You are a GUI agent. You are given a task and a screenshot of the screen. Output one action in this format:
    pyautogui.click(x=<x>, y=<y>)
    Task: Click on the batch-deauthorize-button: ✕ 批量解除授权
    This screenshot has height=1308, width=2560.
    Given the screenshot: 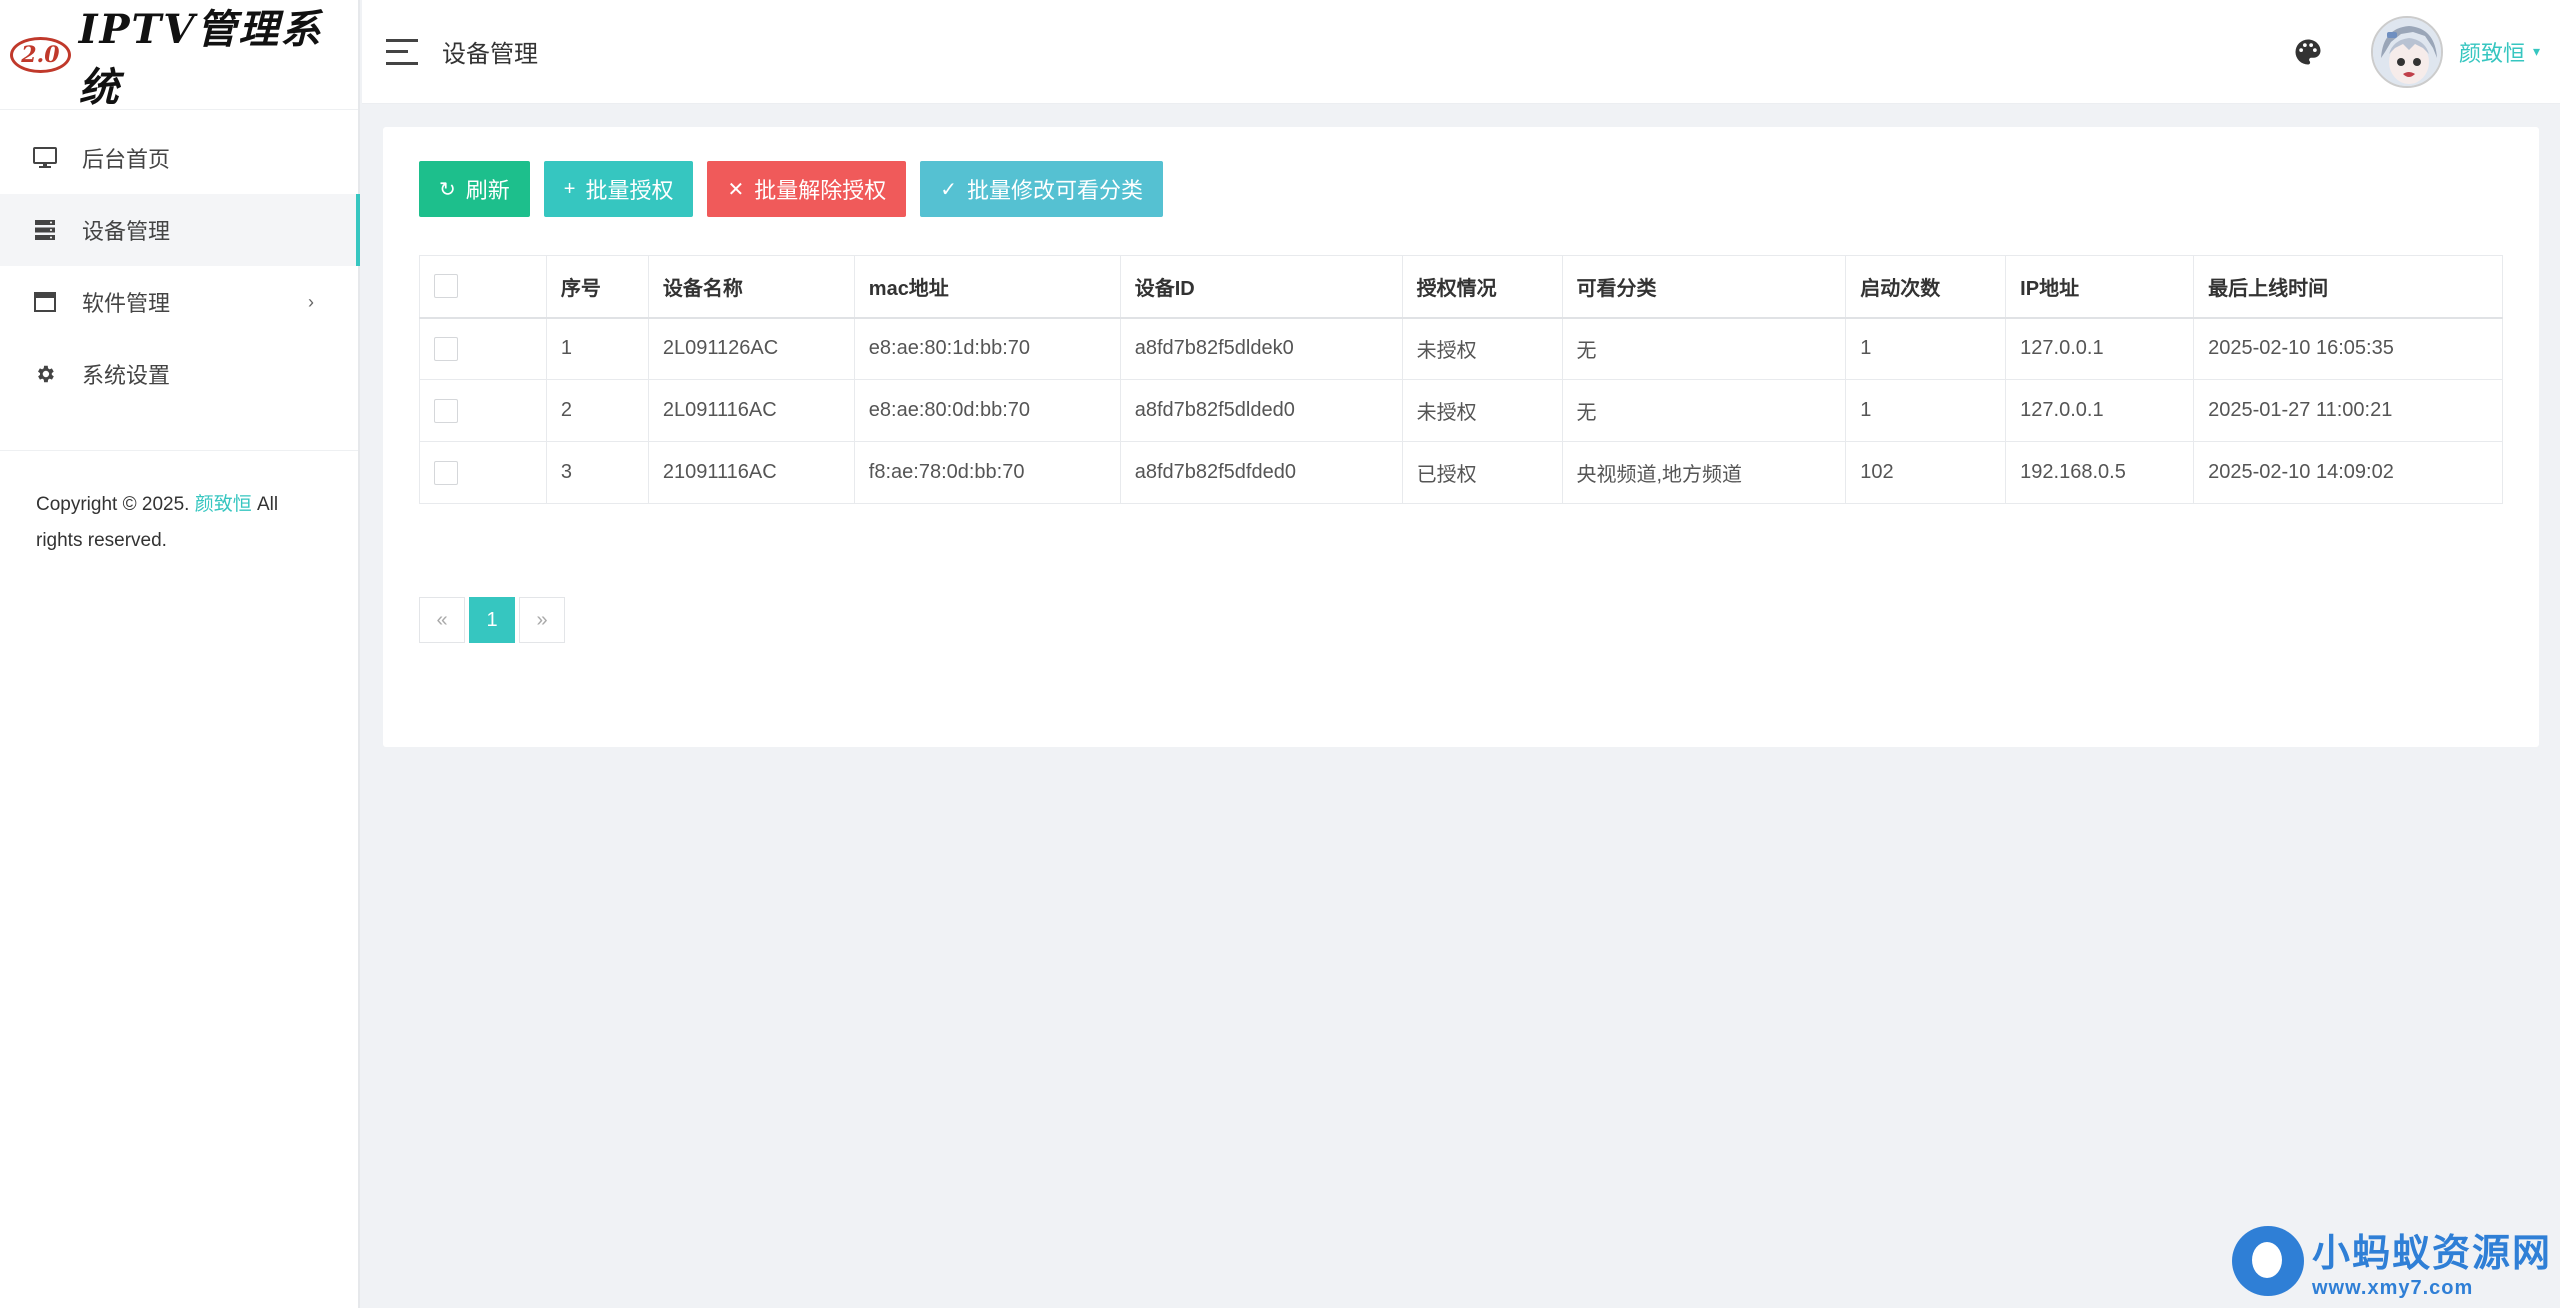 What is the action you would take?
    pyautogui.click(x=807, y=189)
    